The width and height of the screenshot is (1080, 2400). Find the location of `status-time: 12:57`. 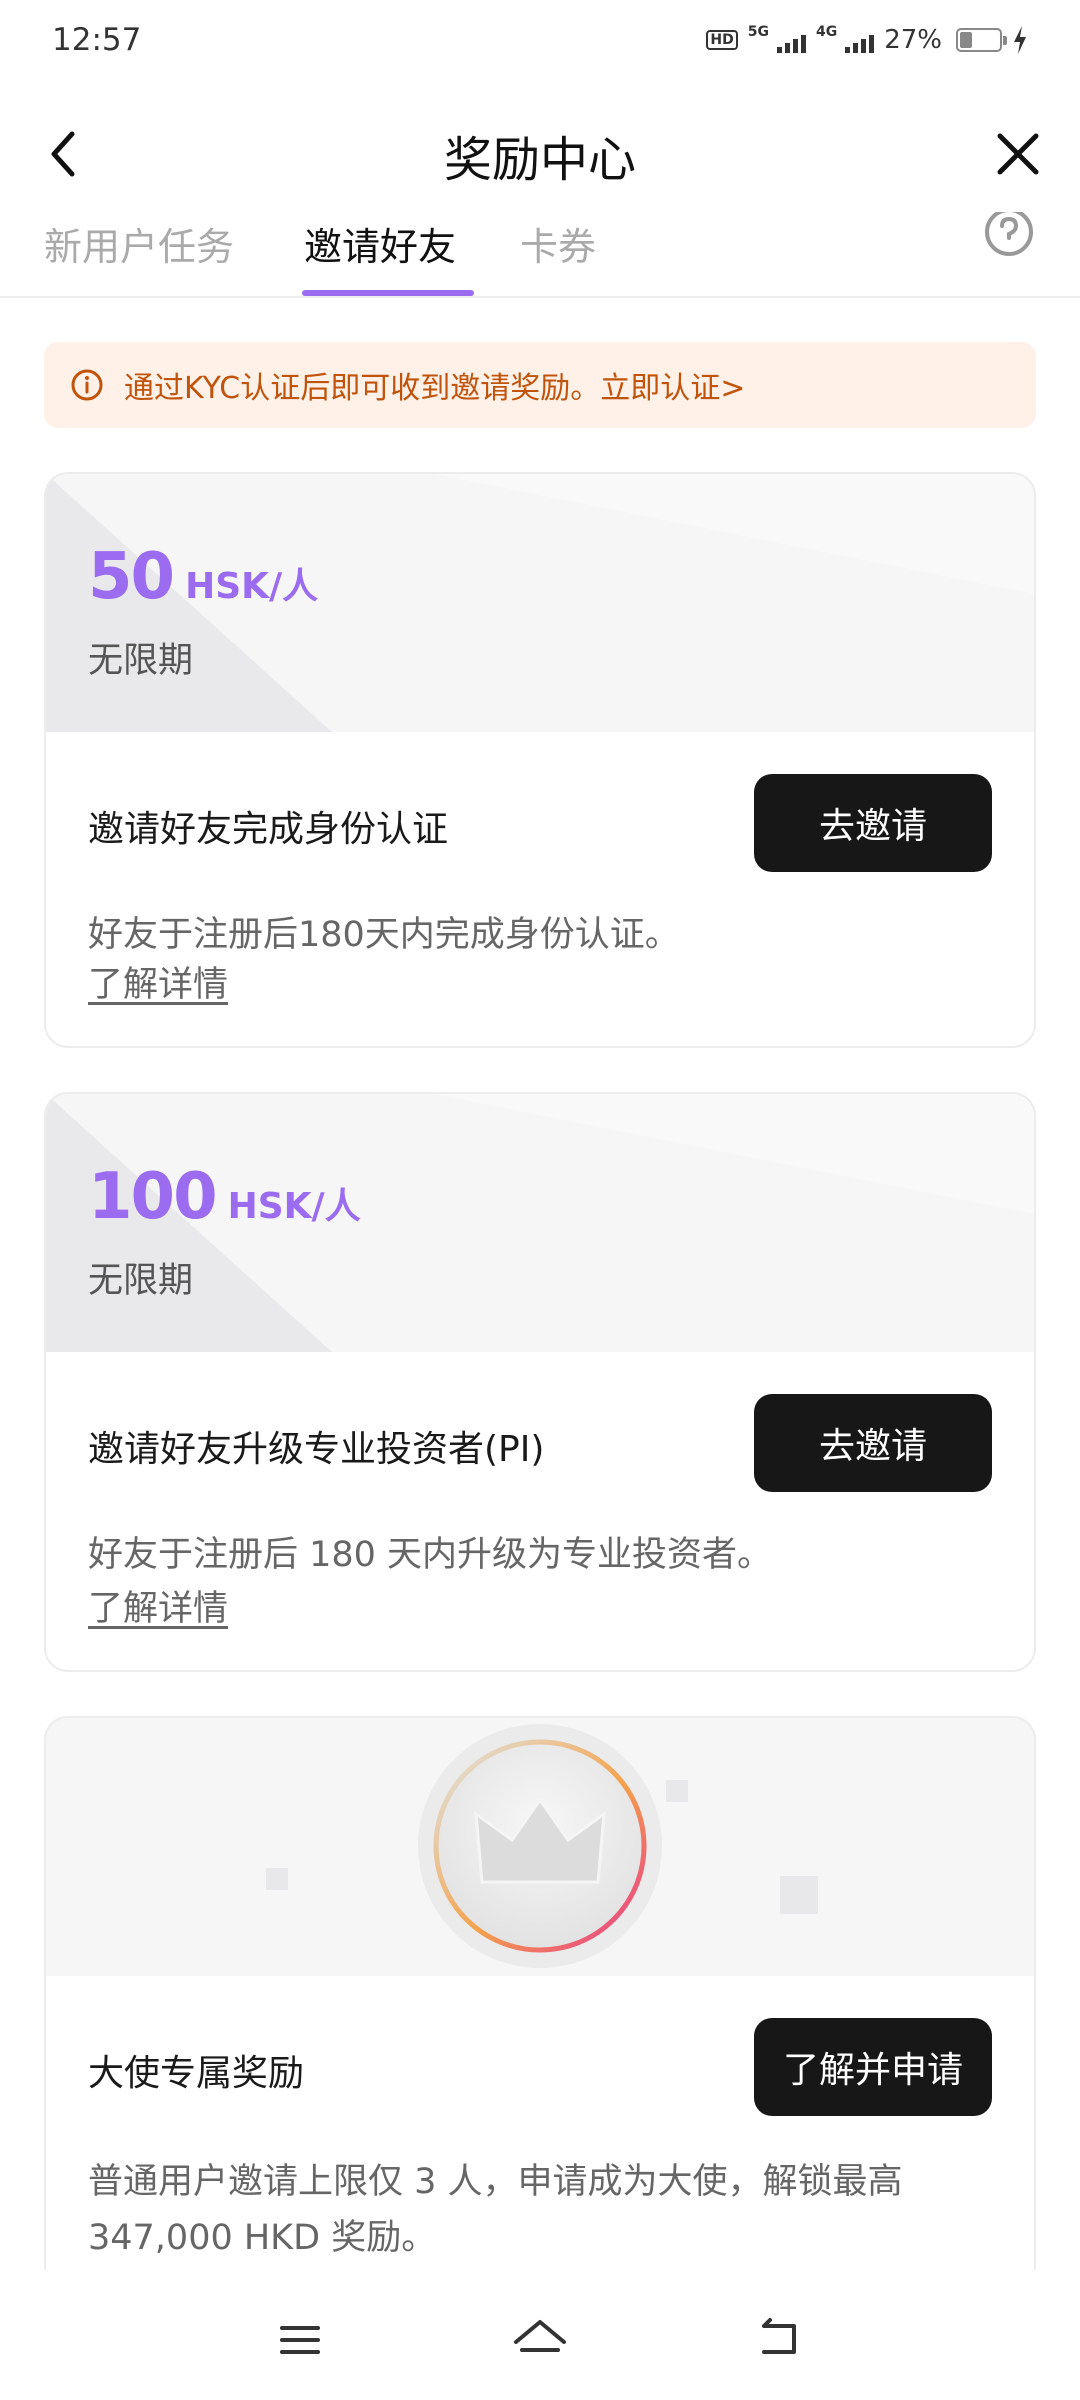

status-time: 12:57 is located at coordinates (97, 40).